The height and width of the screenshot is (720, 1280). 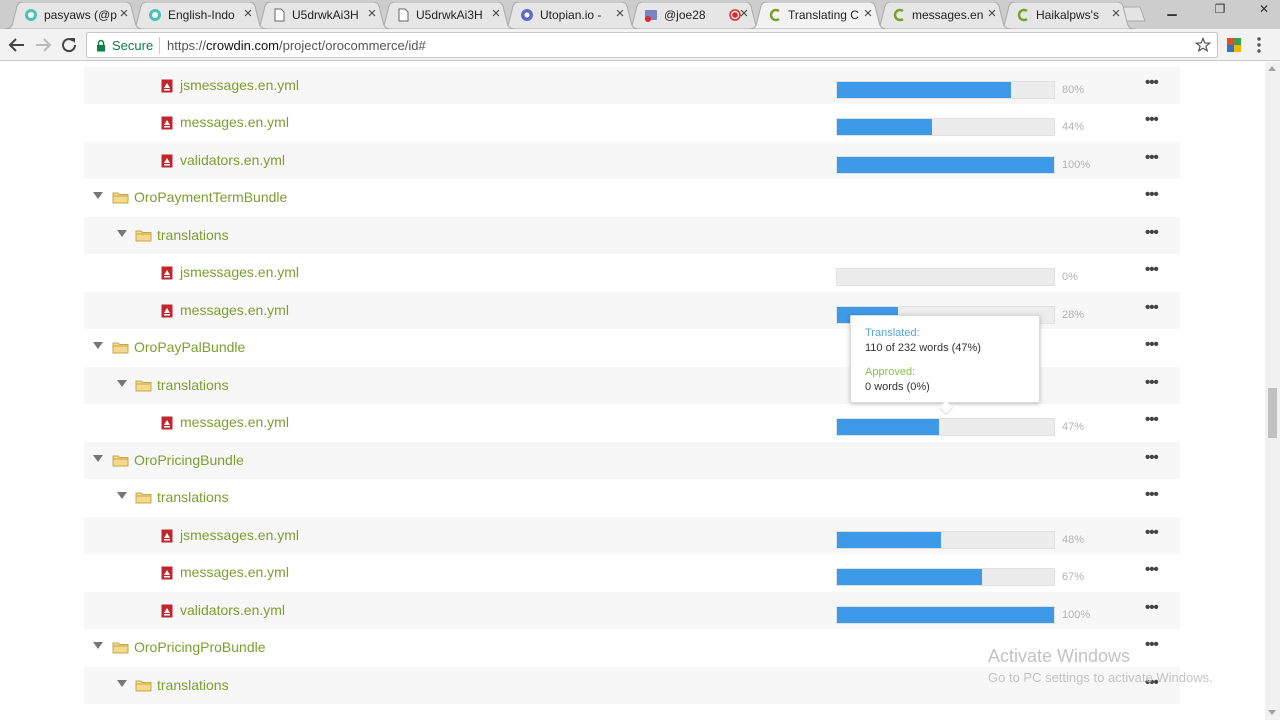 What do you see at coordinates (17, 45) in the screenshot?
I see `back-button` at bounding box center [17, 45].